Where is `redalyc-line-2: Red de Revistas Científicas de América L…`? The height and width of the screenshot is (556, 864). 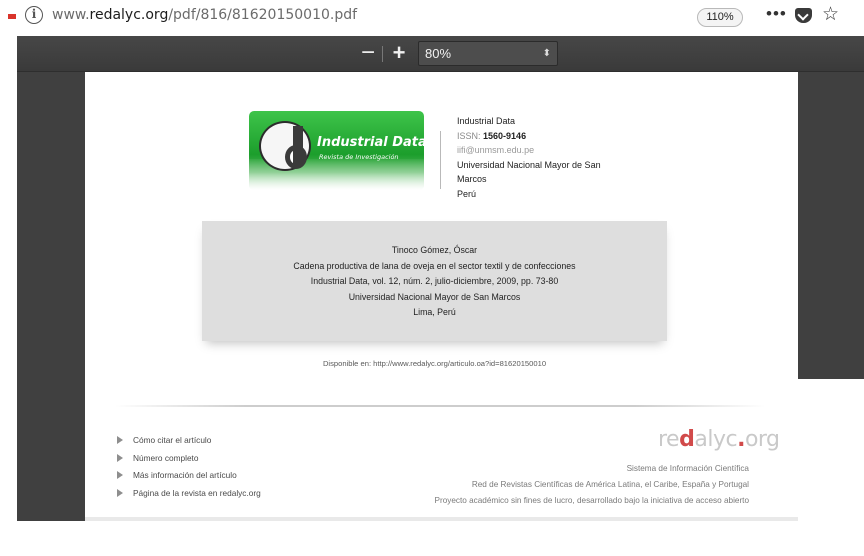 redalyc-line-2: Red de Revistas Científicas de América L… is located at coordinates (610, 484).